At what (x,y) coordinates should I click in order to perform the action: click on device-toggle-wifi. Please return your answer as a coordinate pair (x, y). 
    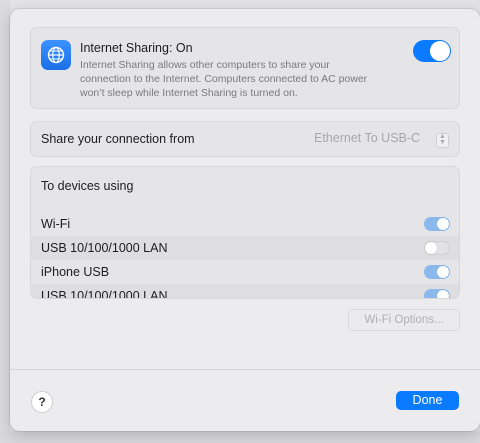
    Looking at the image, I should click on (437, 224).